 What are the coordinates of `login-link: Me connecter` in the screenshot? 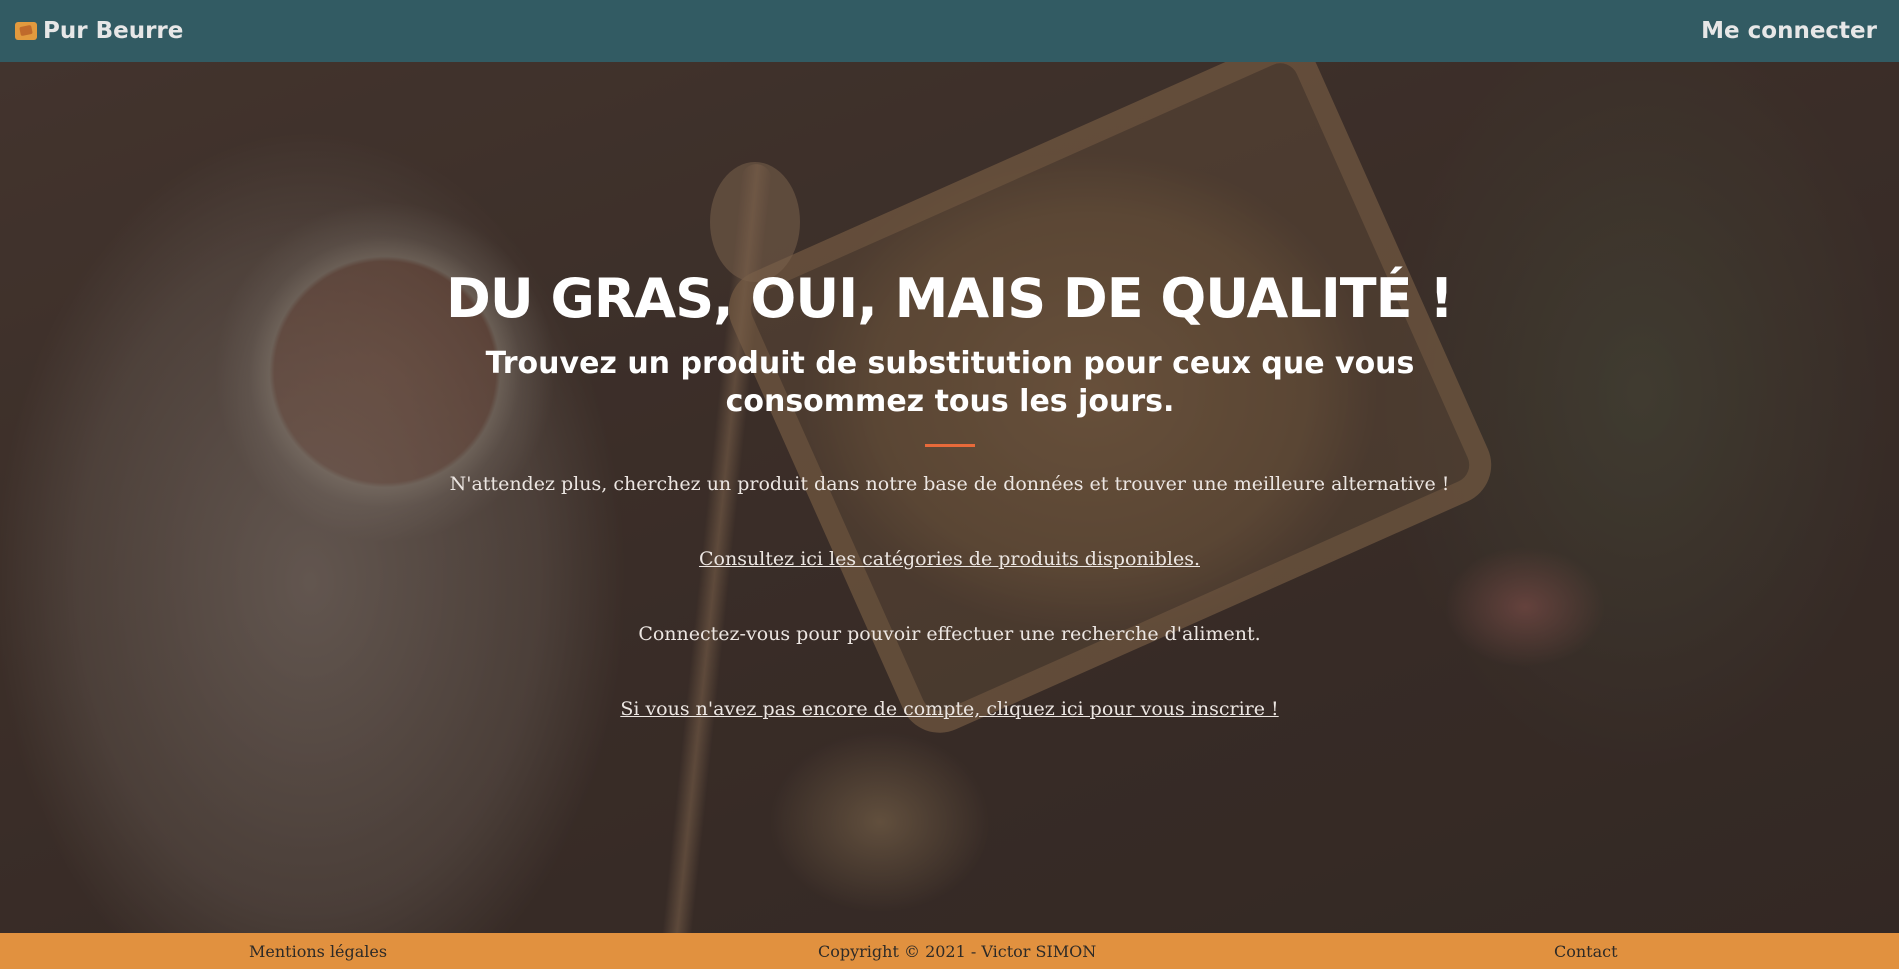 It's located at (1789, 31).